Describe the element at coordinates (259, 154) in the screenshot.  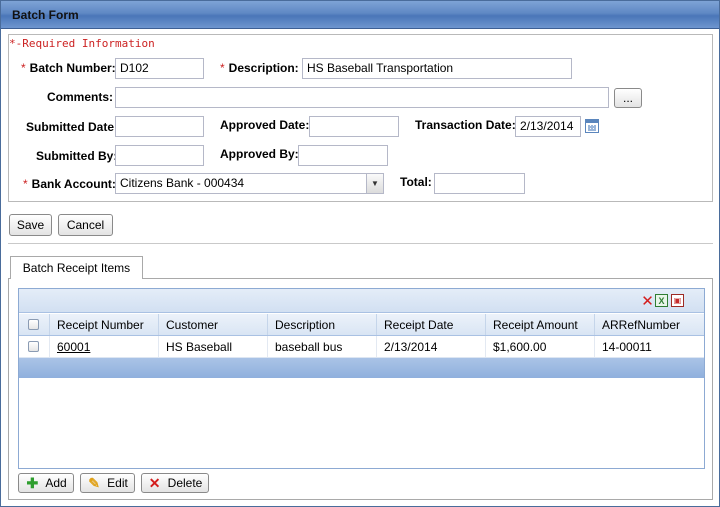
I see `approved-by-label: Approved By:` at that location.